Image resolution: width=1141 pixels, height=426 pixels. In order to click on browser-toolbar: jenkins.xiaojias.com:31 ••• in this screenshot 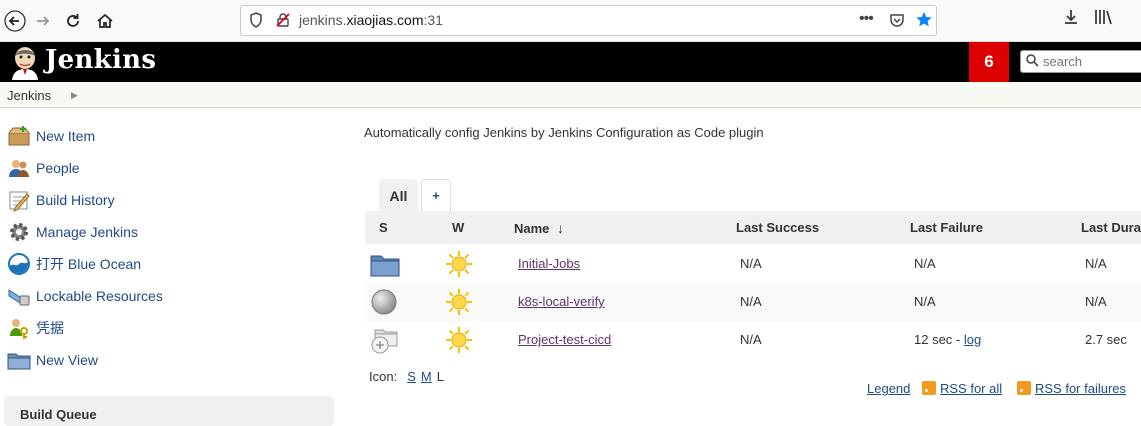, I will do `click(570, 21)`.